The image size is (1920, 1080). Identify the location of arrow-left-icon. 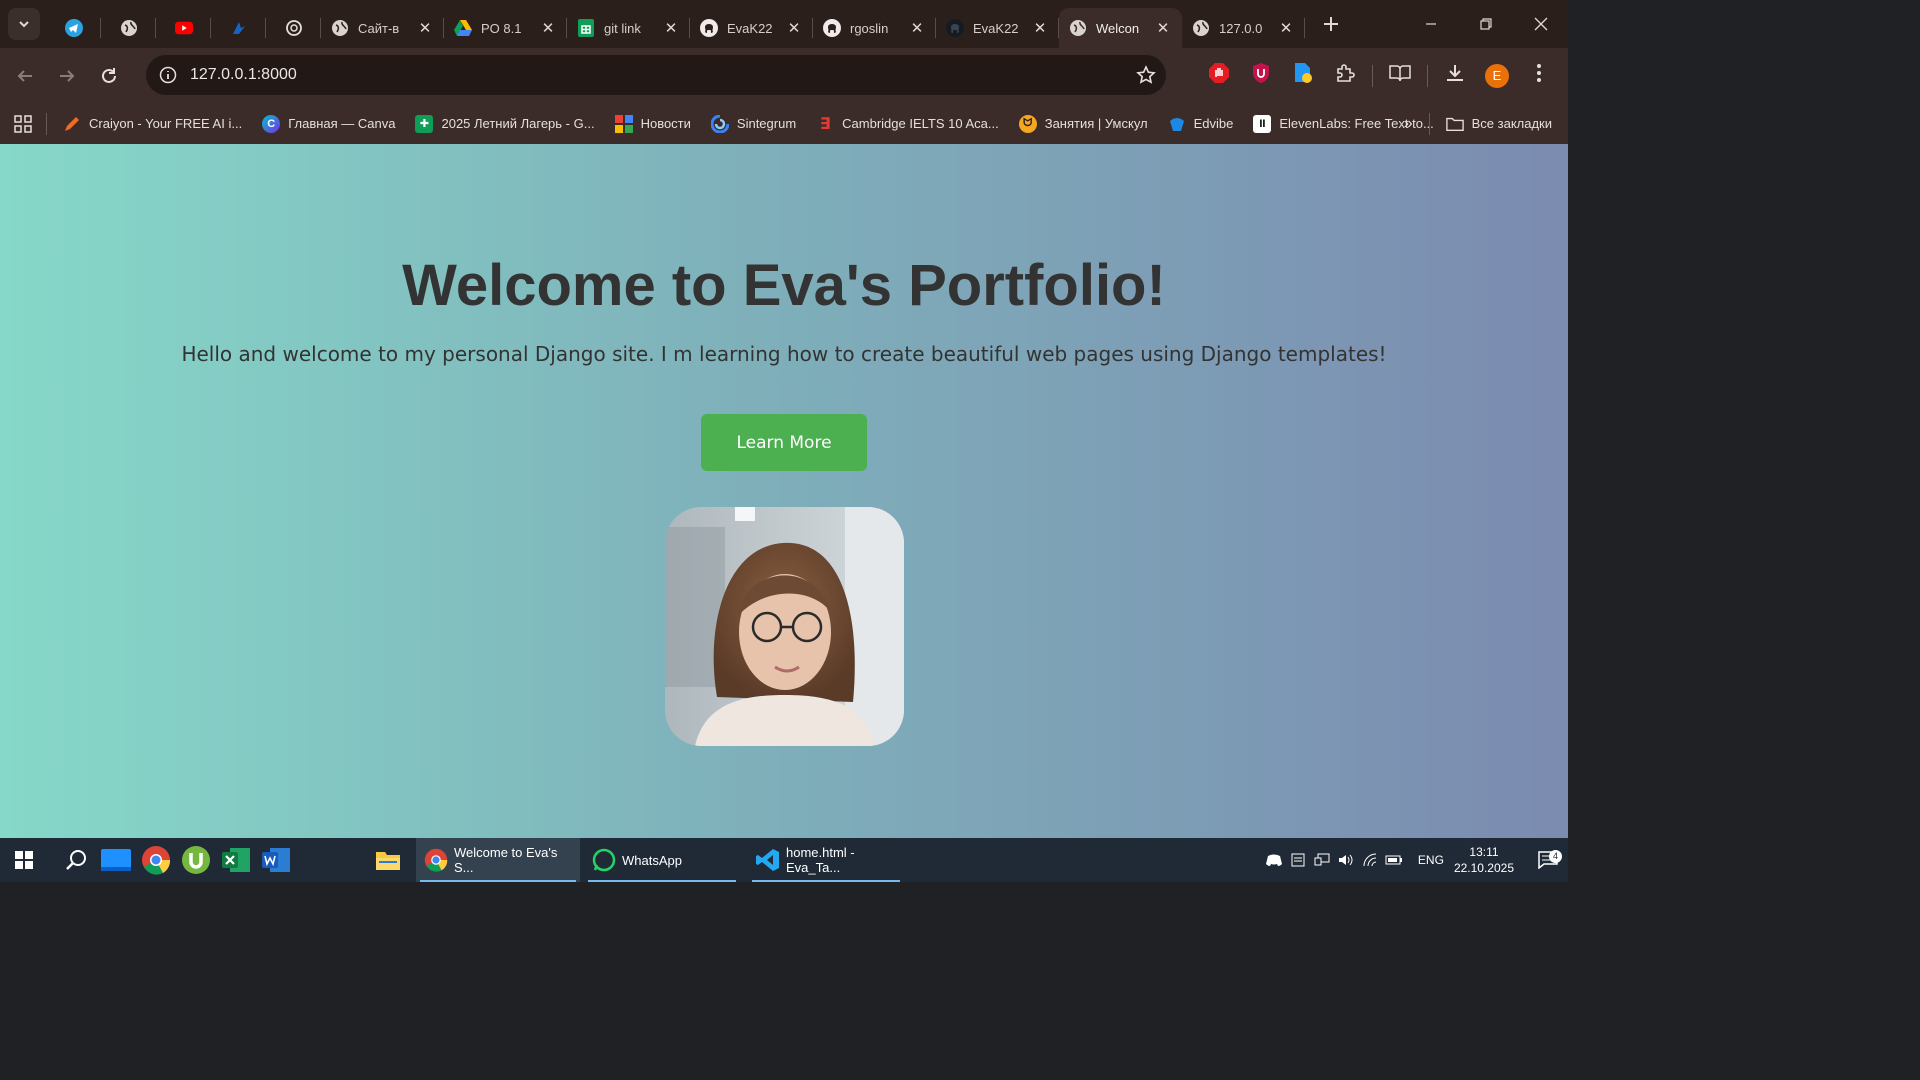
(24, 75).